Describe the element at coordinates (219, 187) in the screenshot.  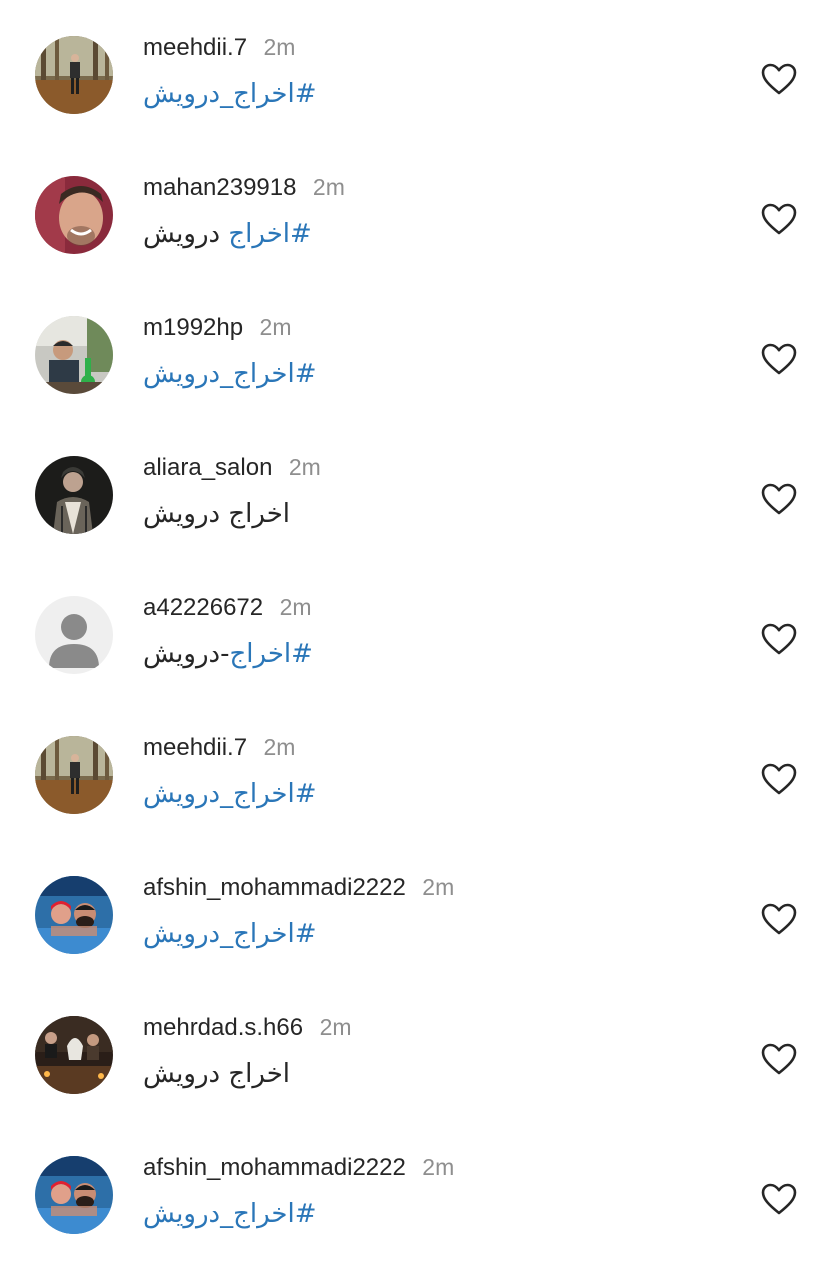
I see `comment-username: mahan239918` at that location.